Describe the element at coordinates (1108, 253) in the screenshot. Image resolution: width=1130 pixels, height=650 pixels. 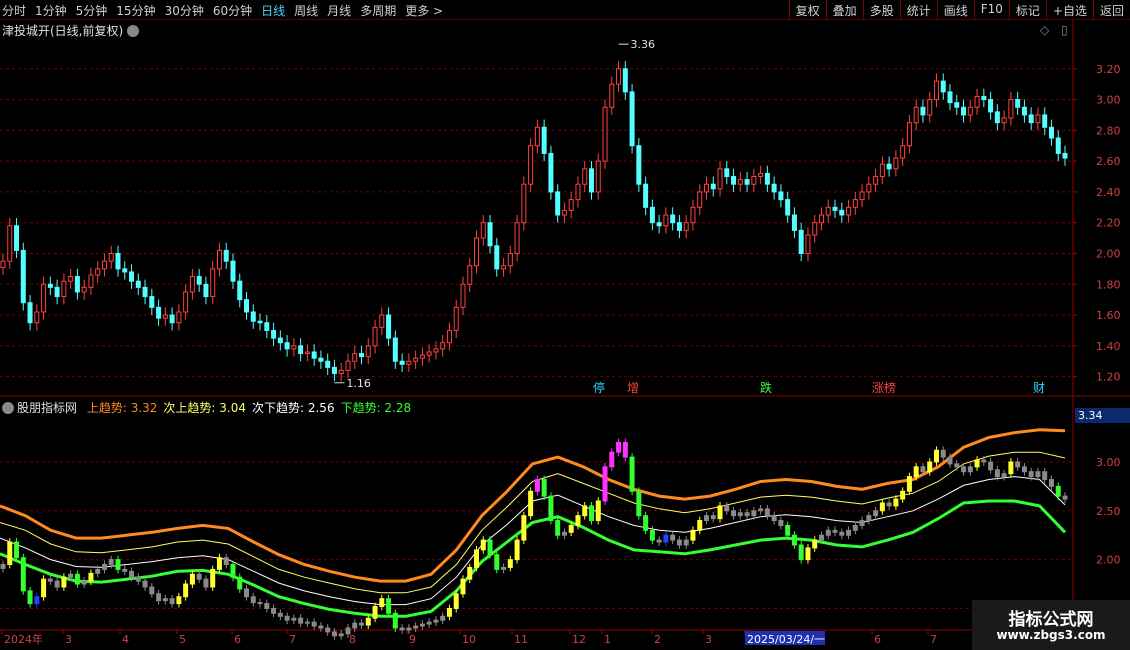
I see `y-tick-label-main: 2.00` at that location.